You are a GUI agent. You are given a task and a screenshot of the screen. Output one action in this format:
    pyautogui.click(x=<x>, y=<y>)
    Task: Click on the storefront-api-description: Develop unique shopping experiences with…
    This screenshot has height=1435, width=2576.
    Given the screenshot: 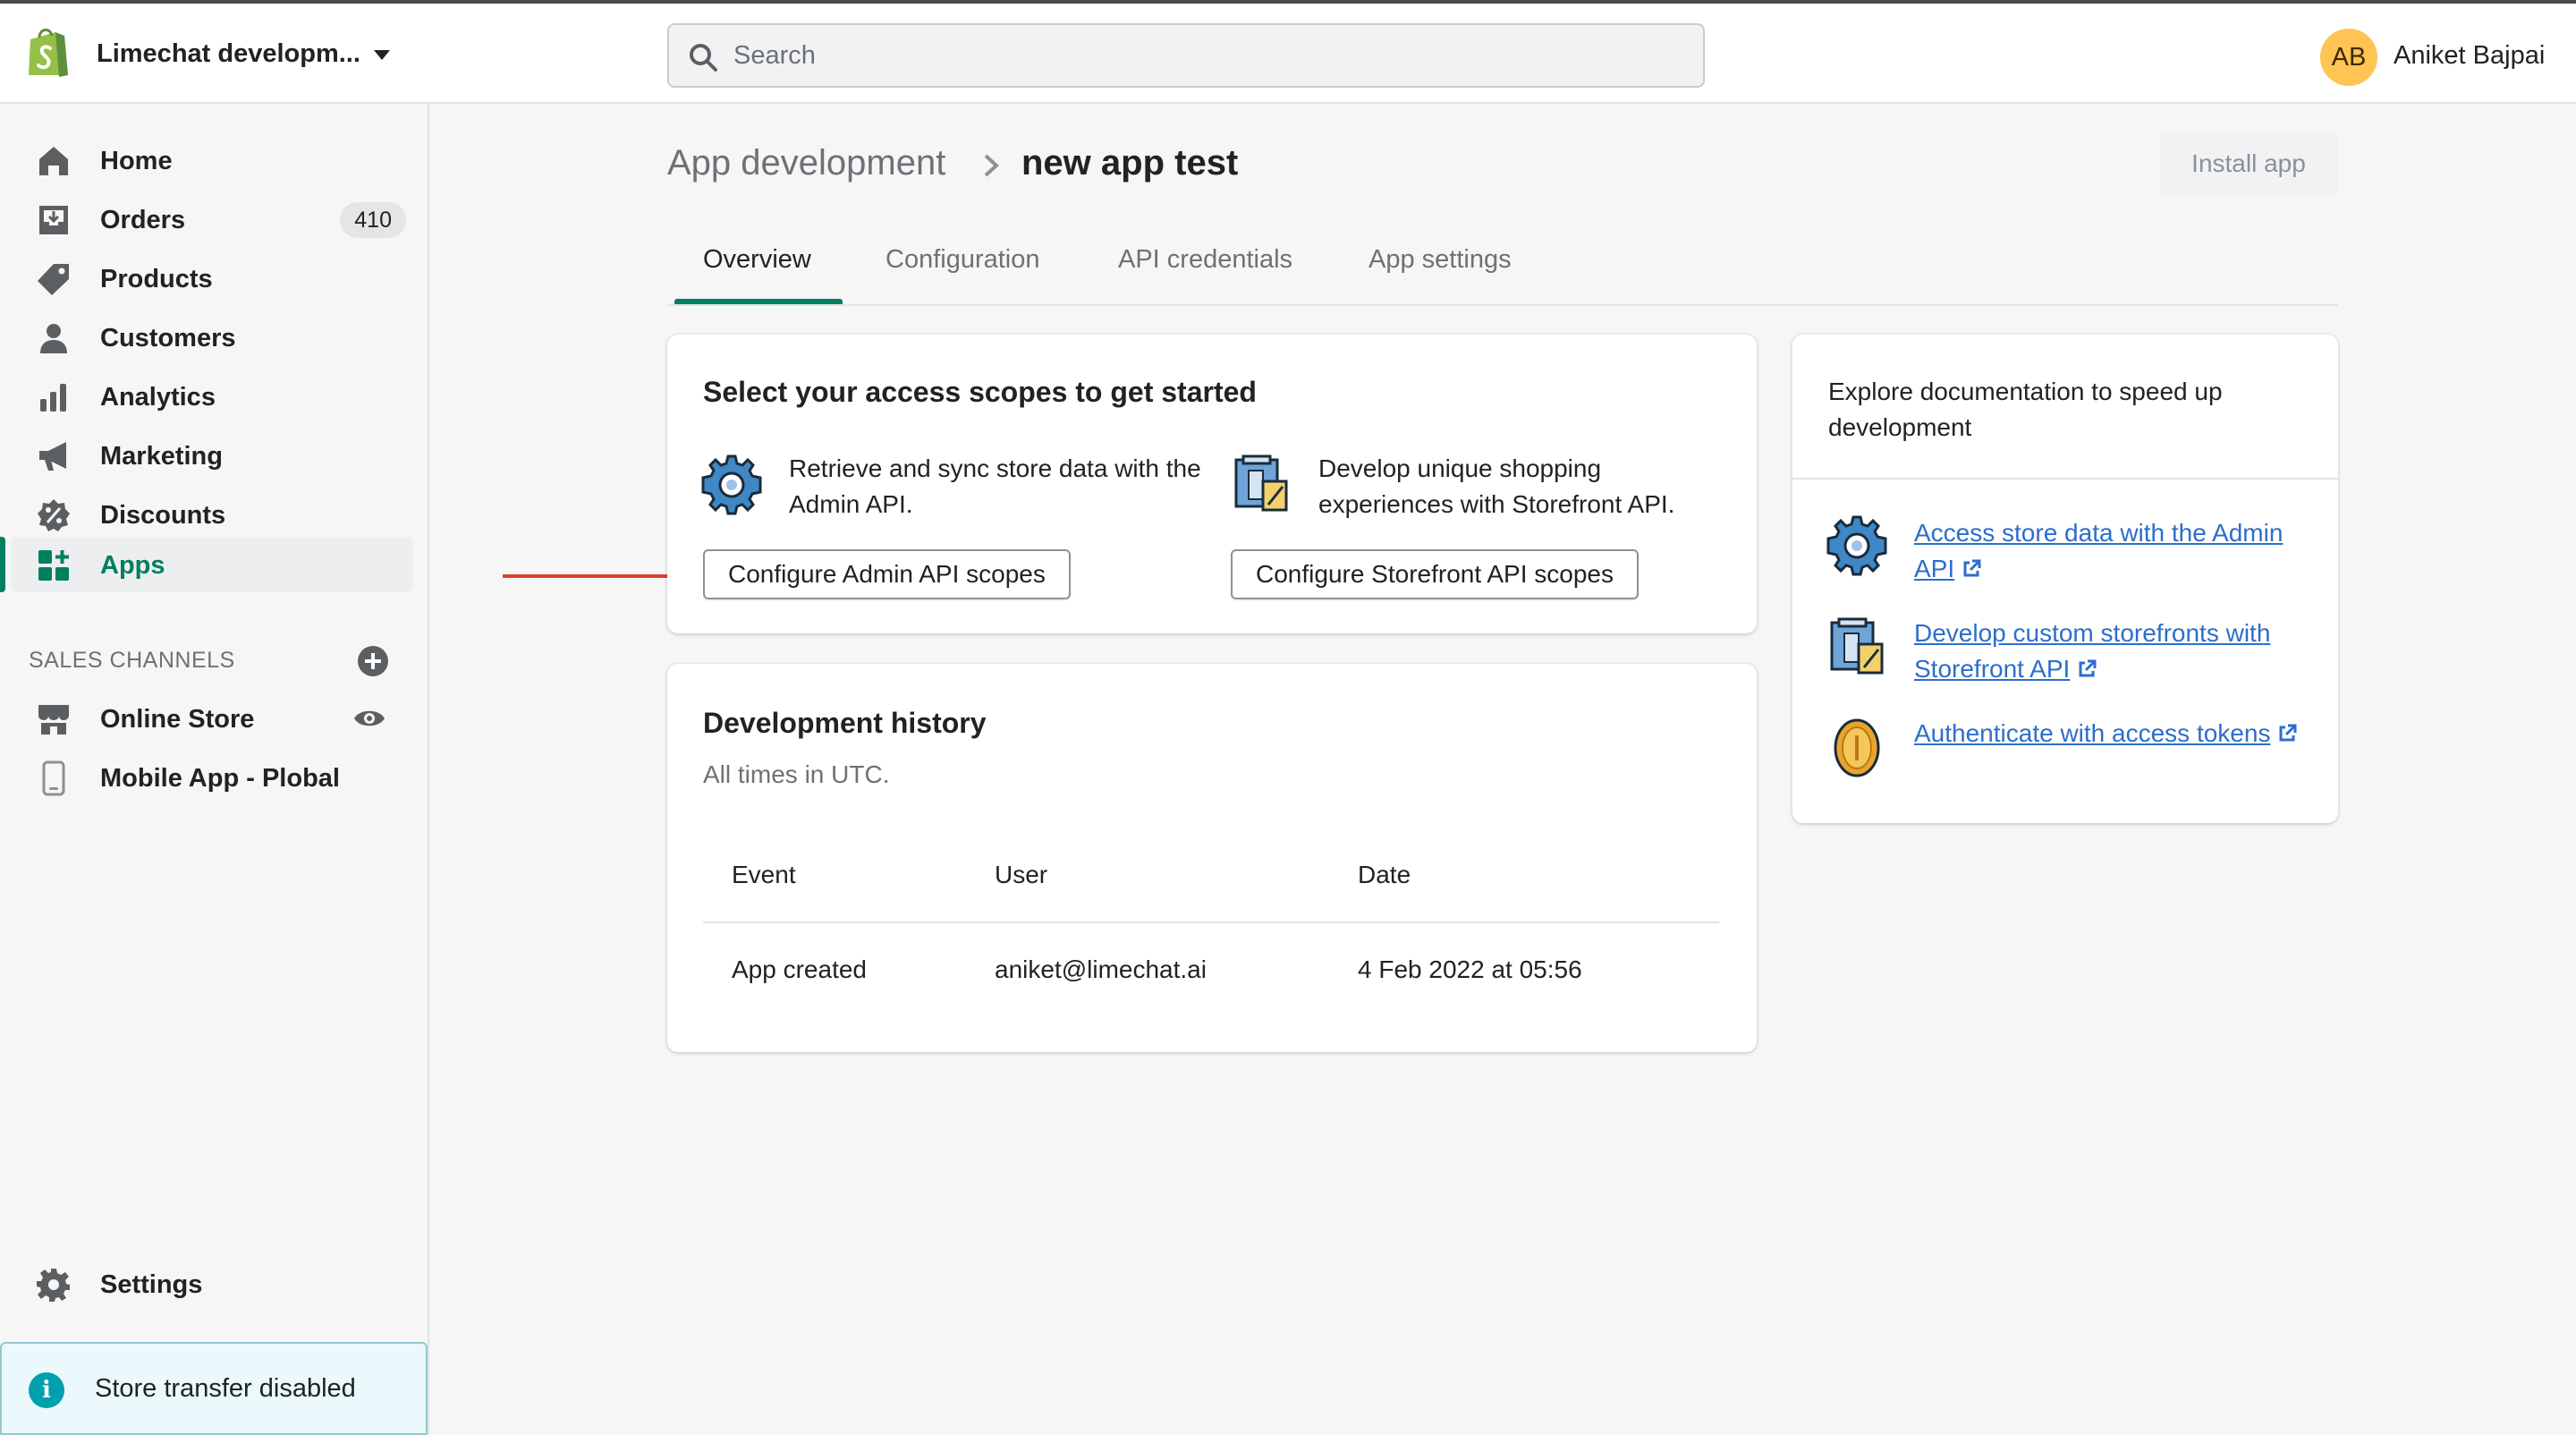 What is the action you would take?
    pyautogui.click(x=1496, y=486)
    